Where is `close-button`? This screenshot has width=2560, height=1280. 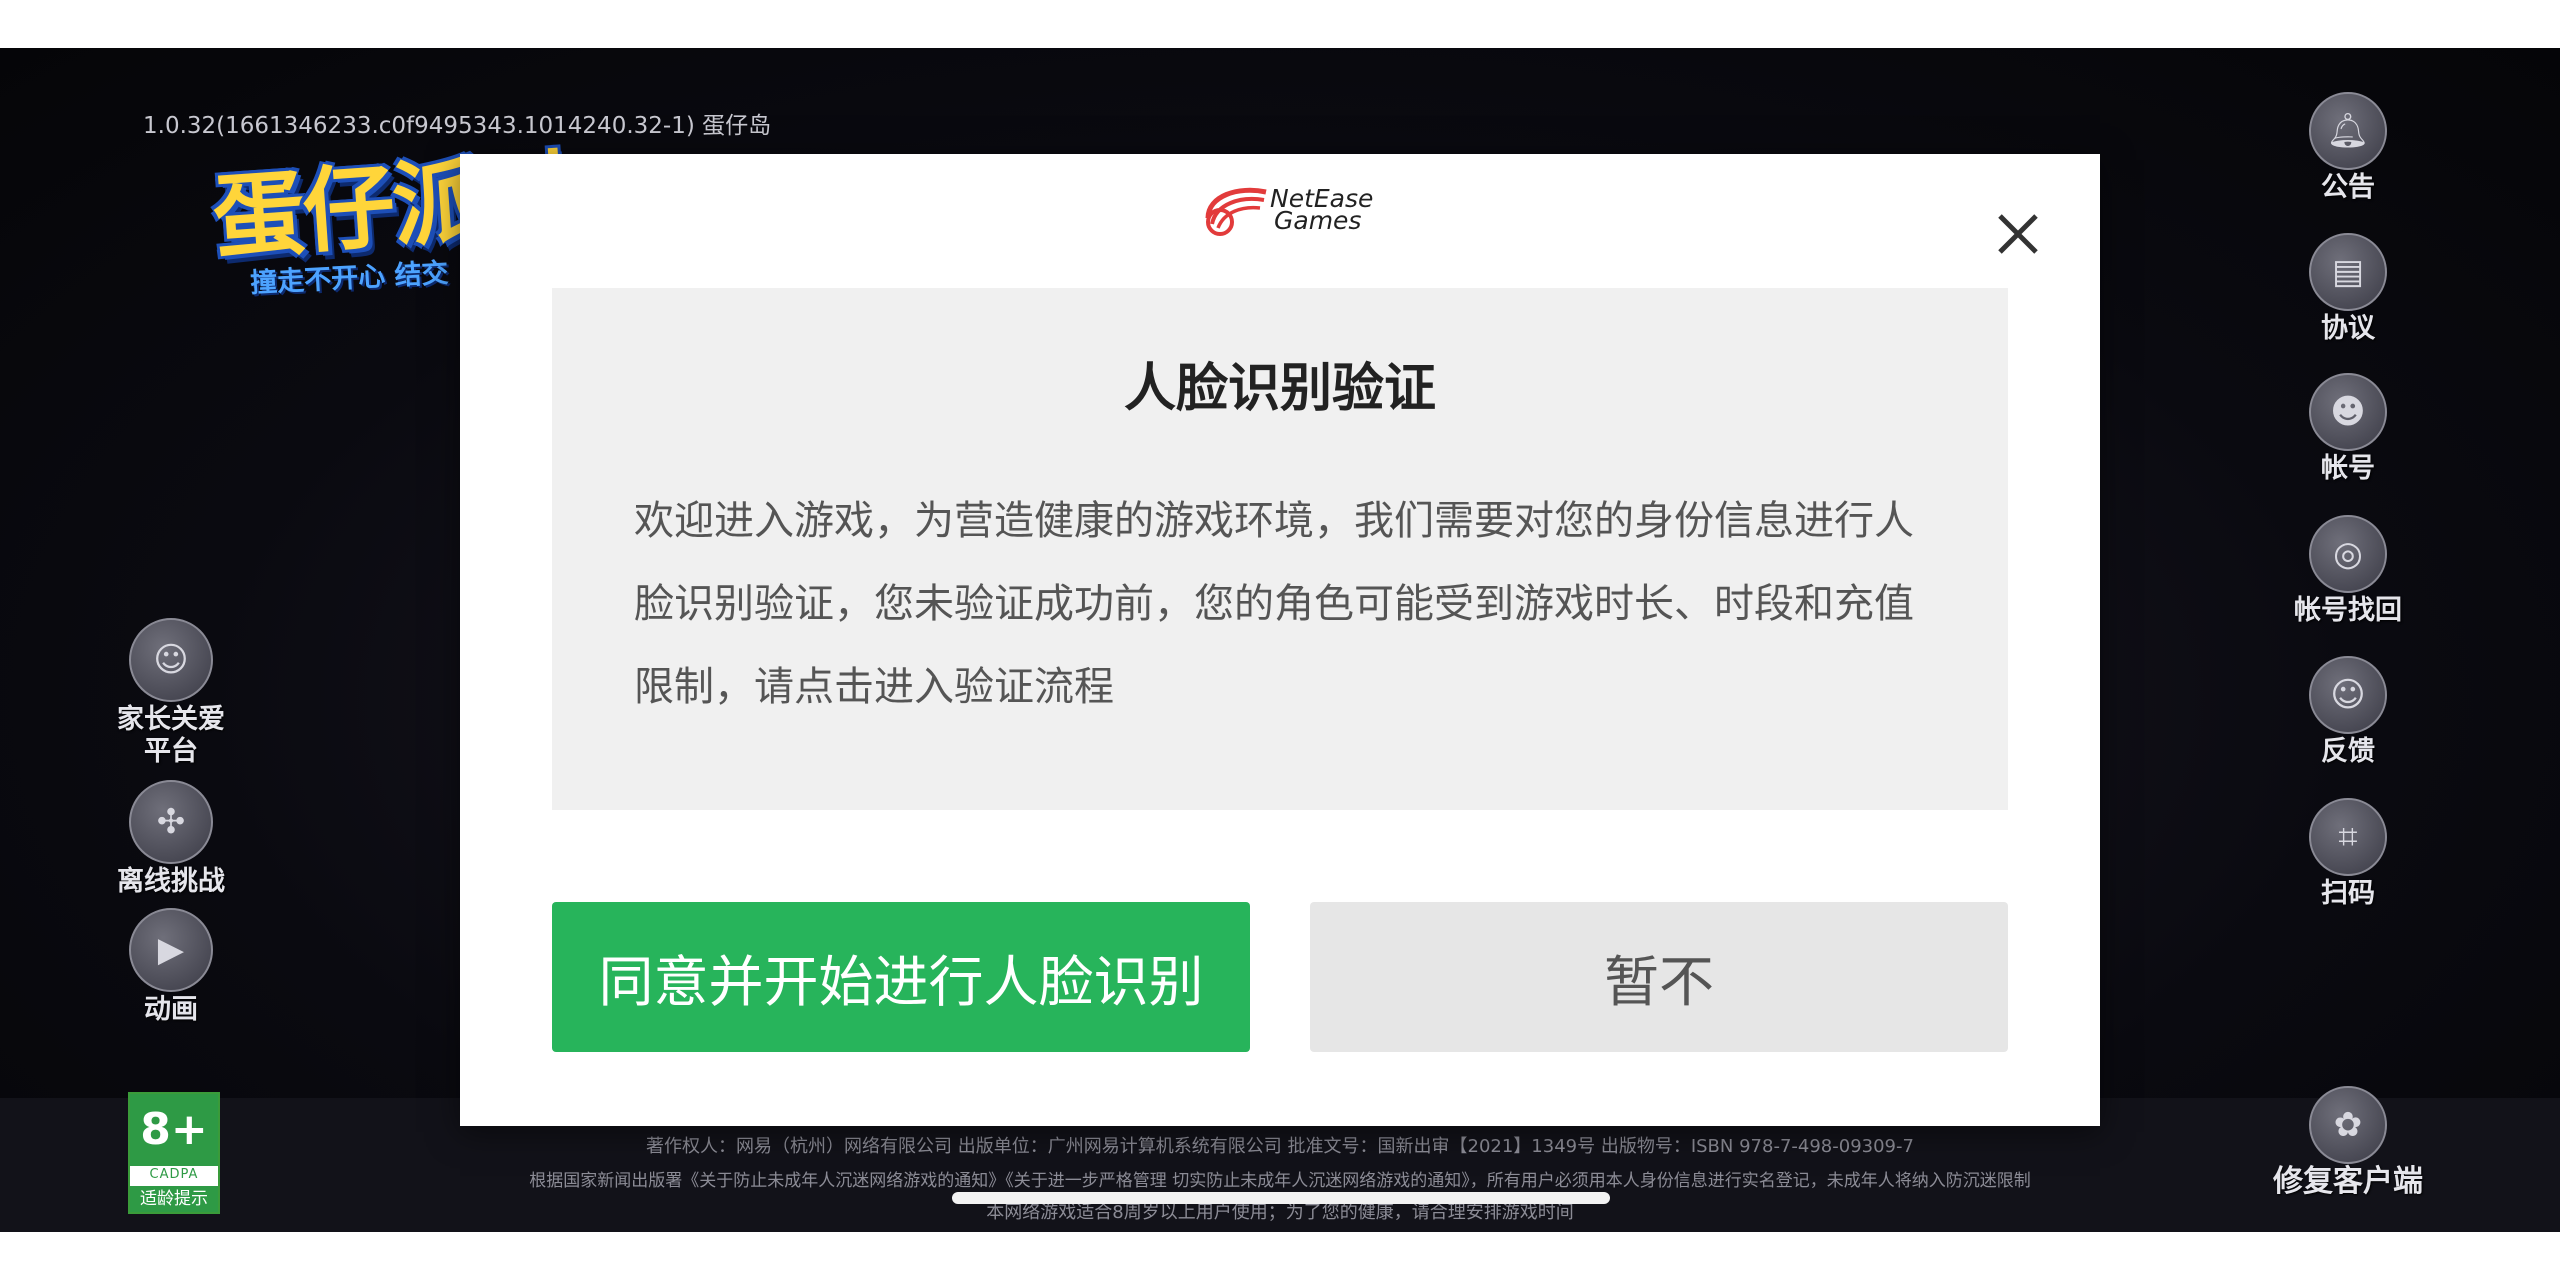
close-button is located at coordinates (2018, 234).